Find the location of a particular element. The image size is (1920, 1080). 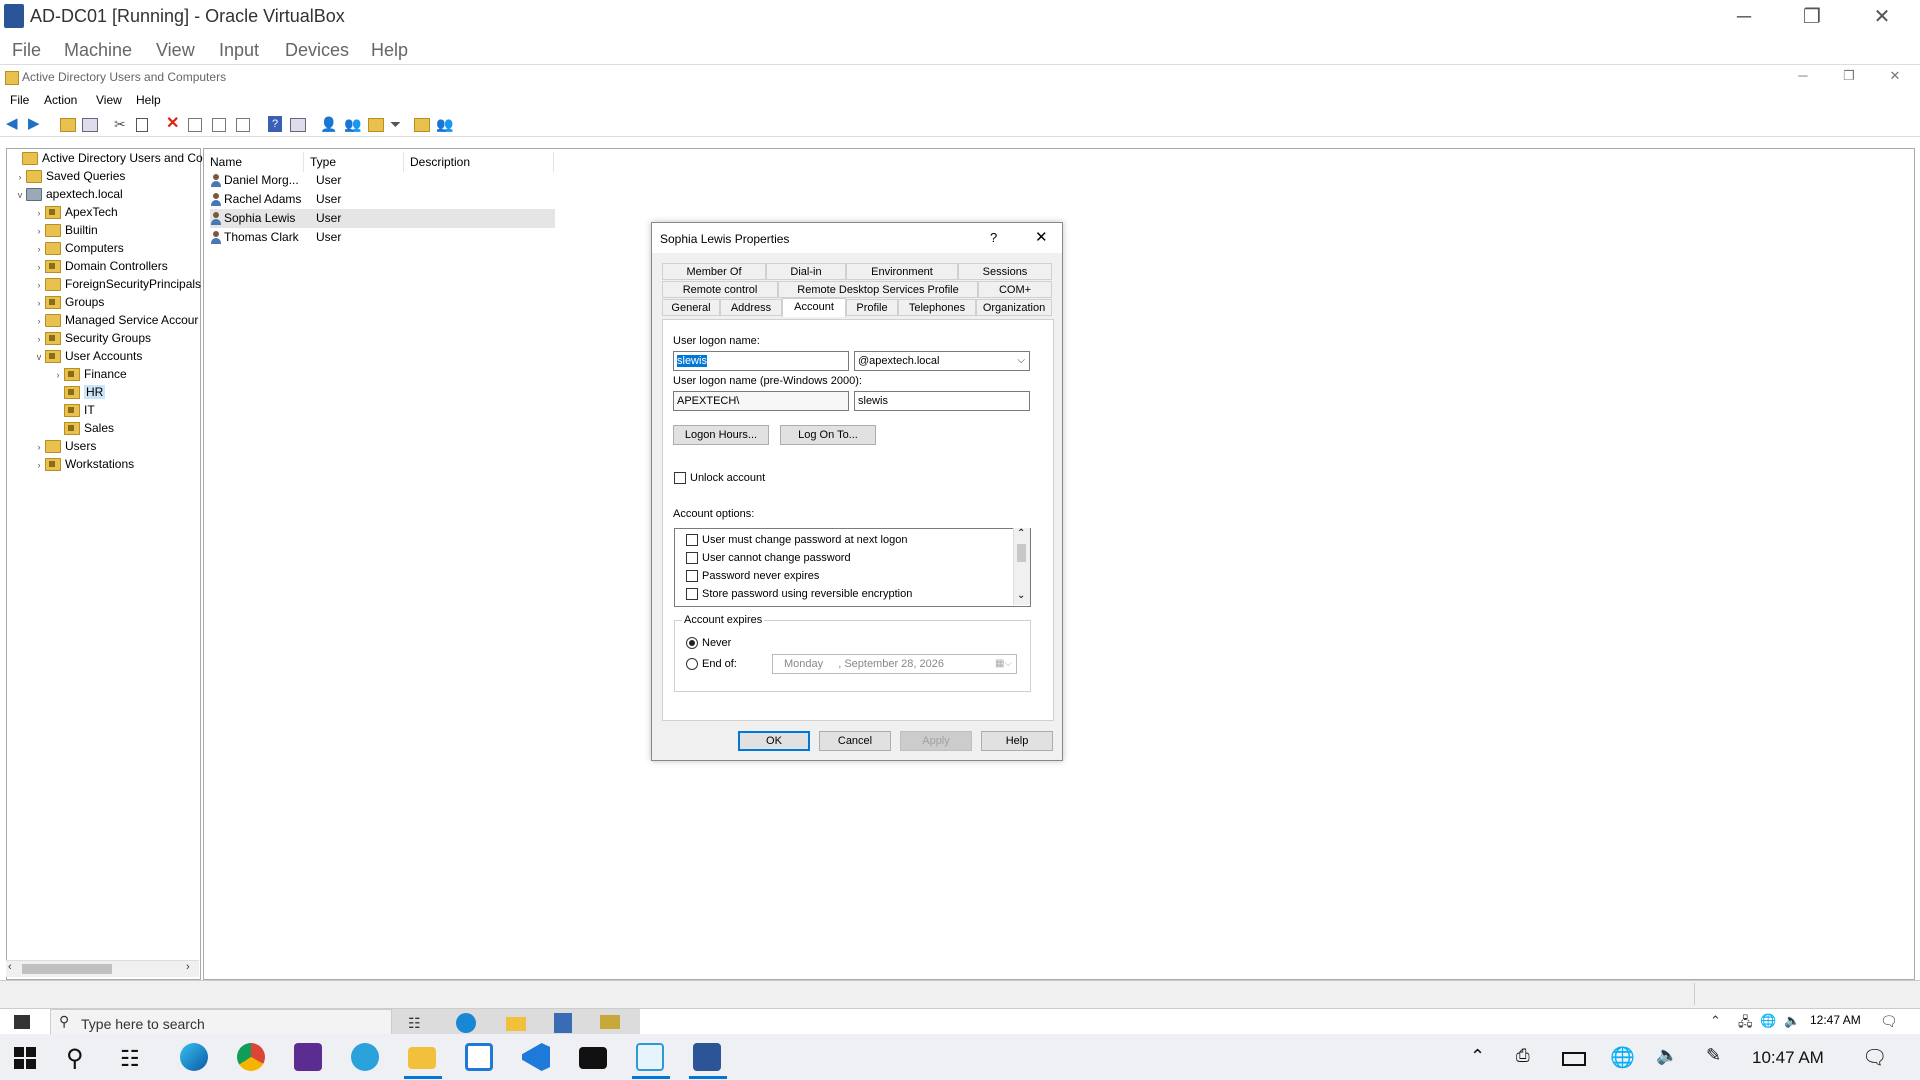

virtualbox-manager-icon is located at coordinates (650, 1057).